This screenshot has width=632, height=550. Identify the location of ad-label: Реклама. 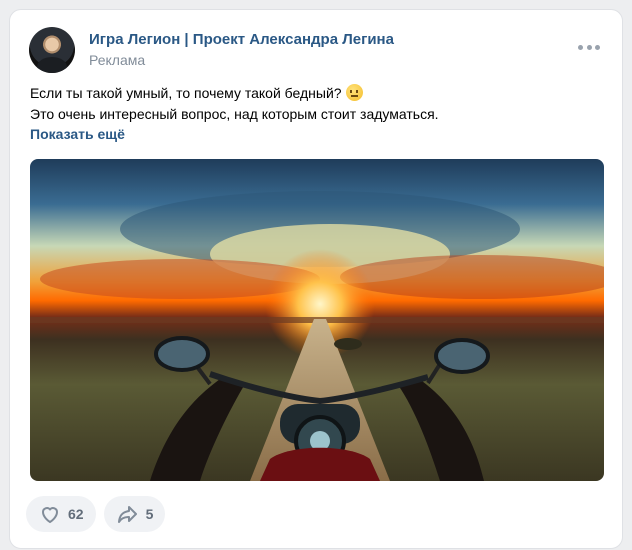
(117, 60).